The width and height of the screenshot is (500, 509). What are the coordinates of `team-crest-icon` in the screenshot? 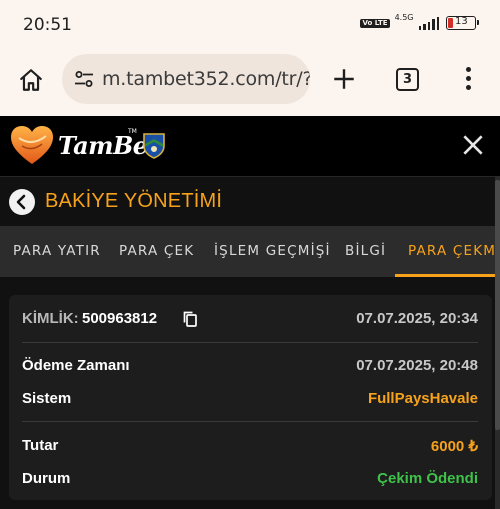 It's located at (154, 146).